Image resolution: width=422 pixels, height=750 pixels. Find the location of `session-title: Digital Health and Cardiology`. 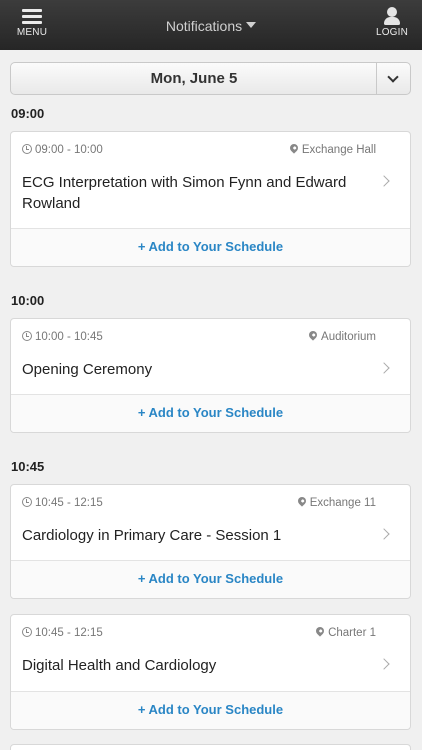

session-title: Digital Health and Cardiology is located at coordinates (119, 665).